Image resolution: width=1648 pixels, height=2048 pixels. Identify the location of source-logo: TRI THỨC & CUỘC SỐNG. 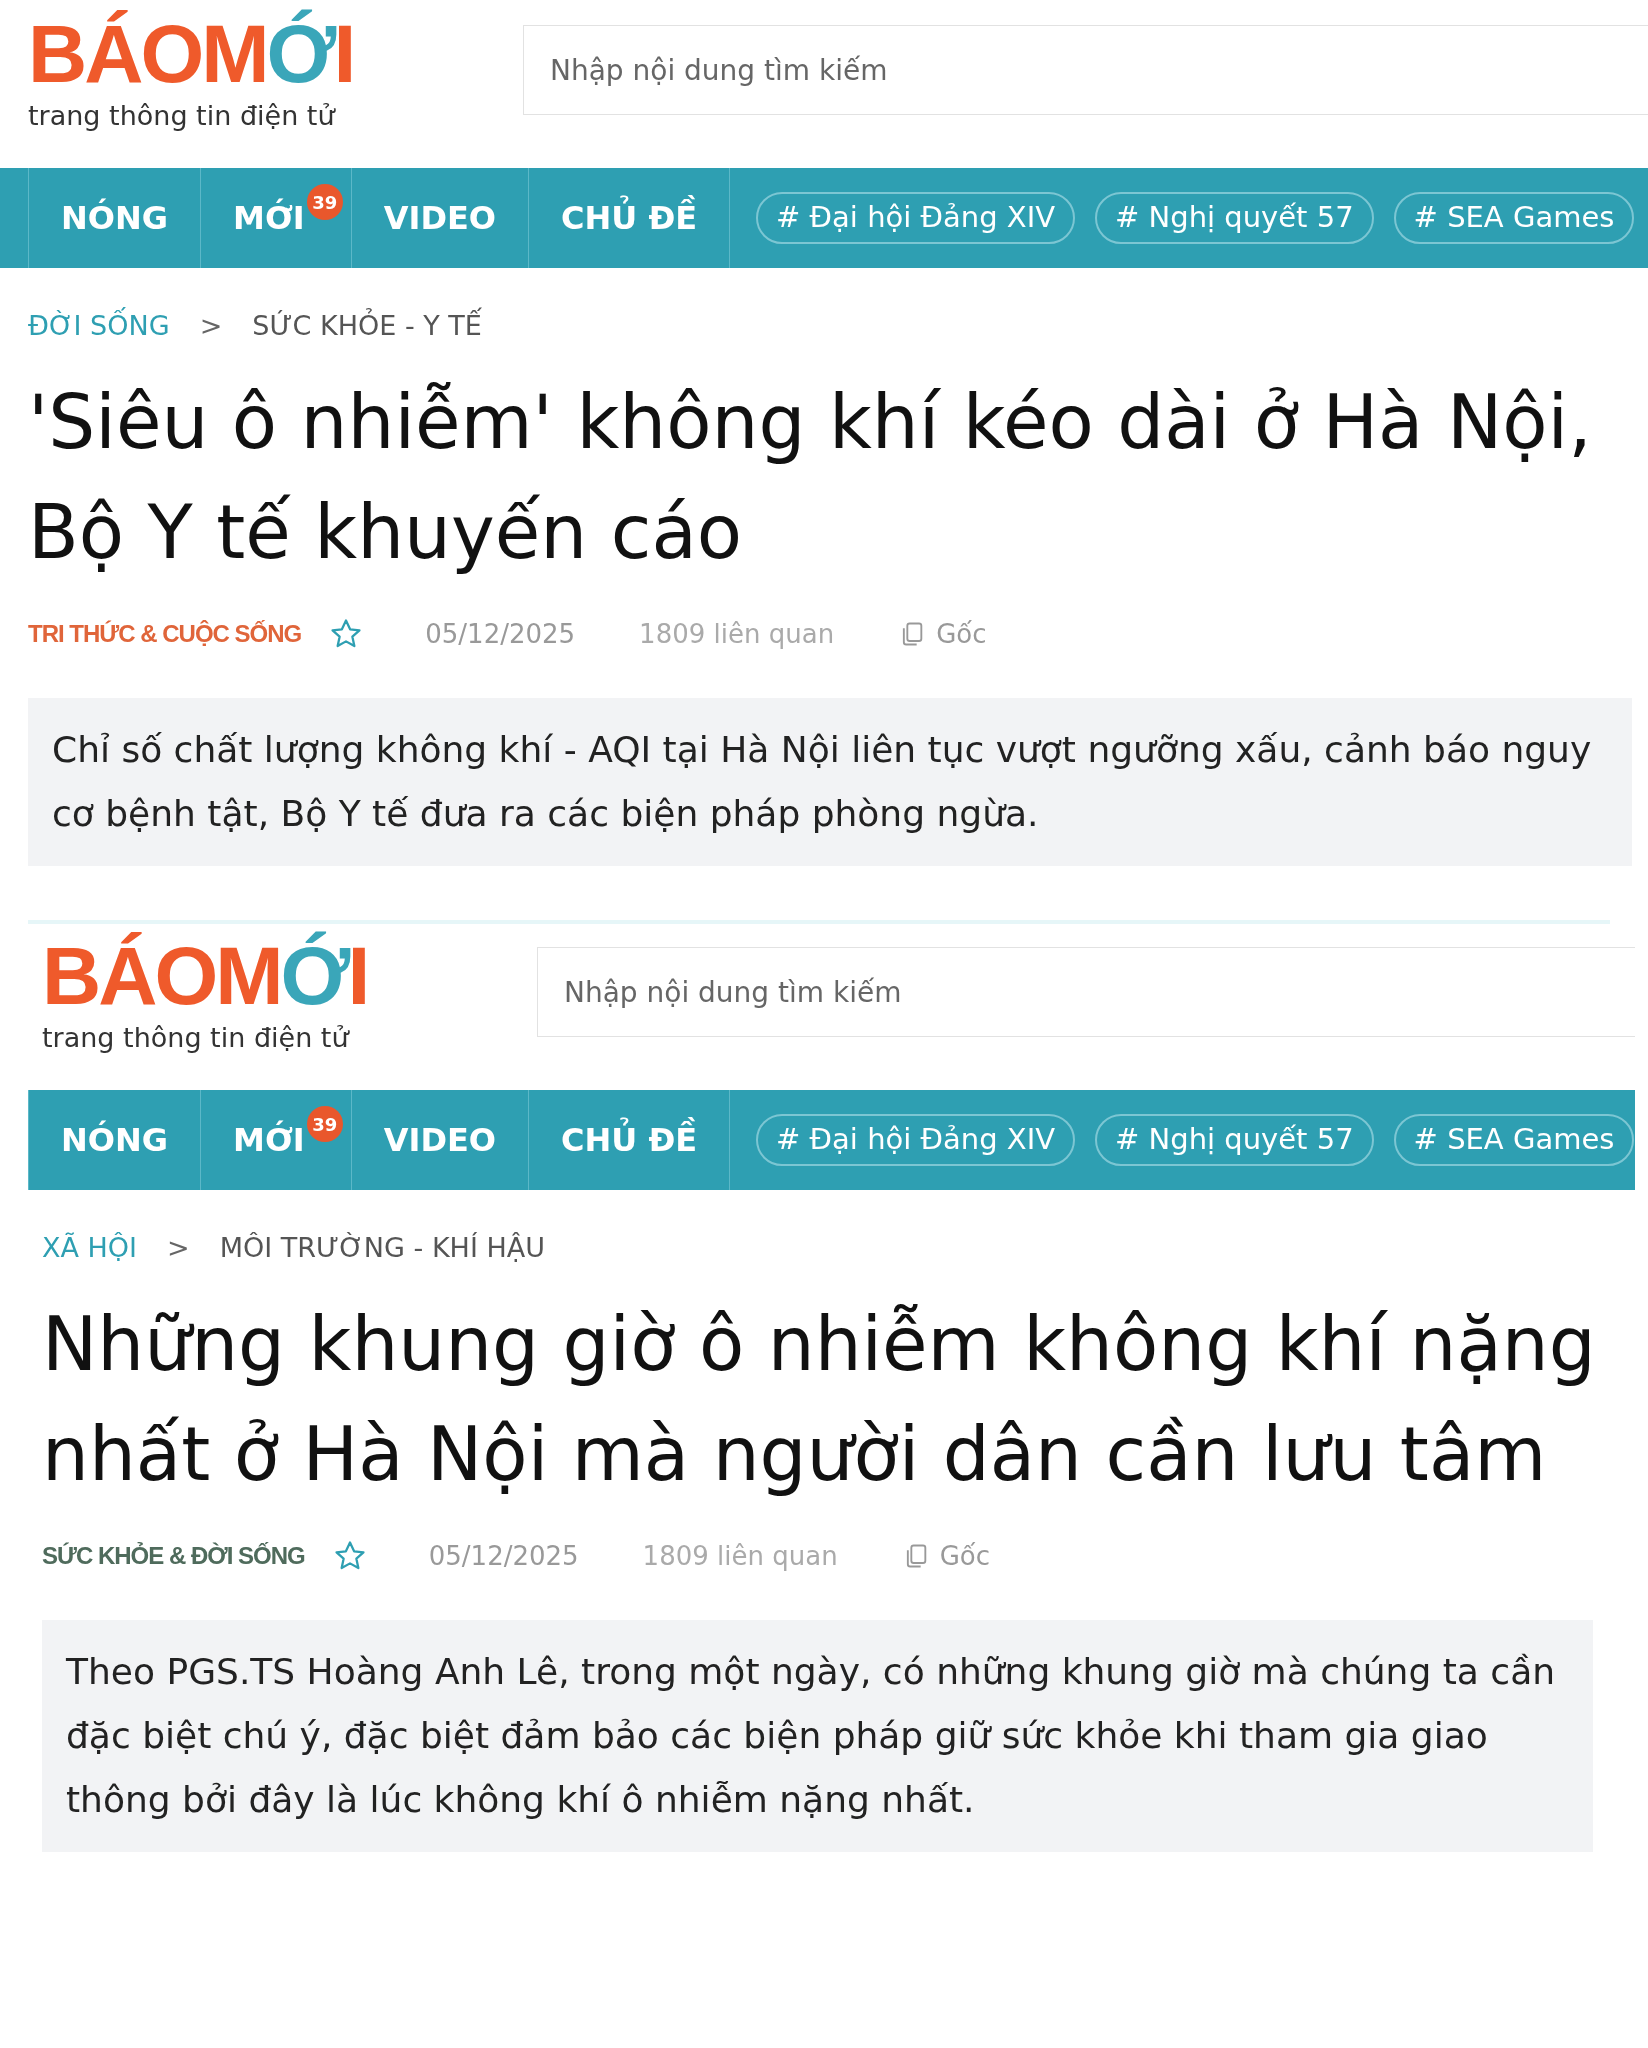
(165, 634).